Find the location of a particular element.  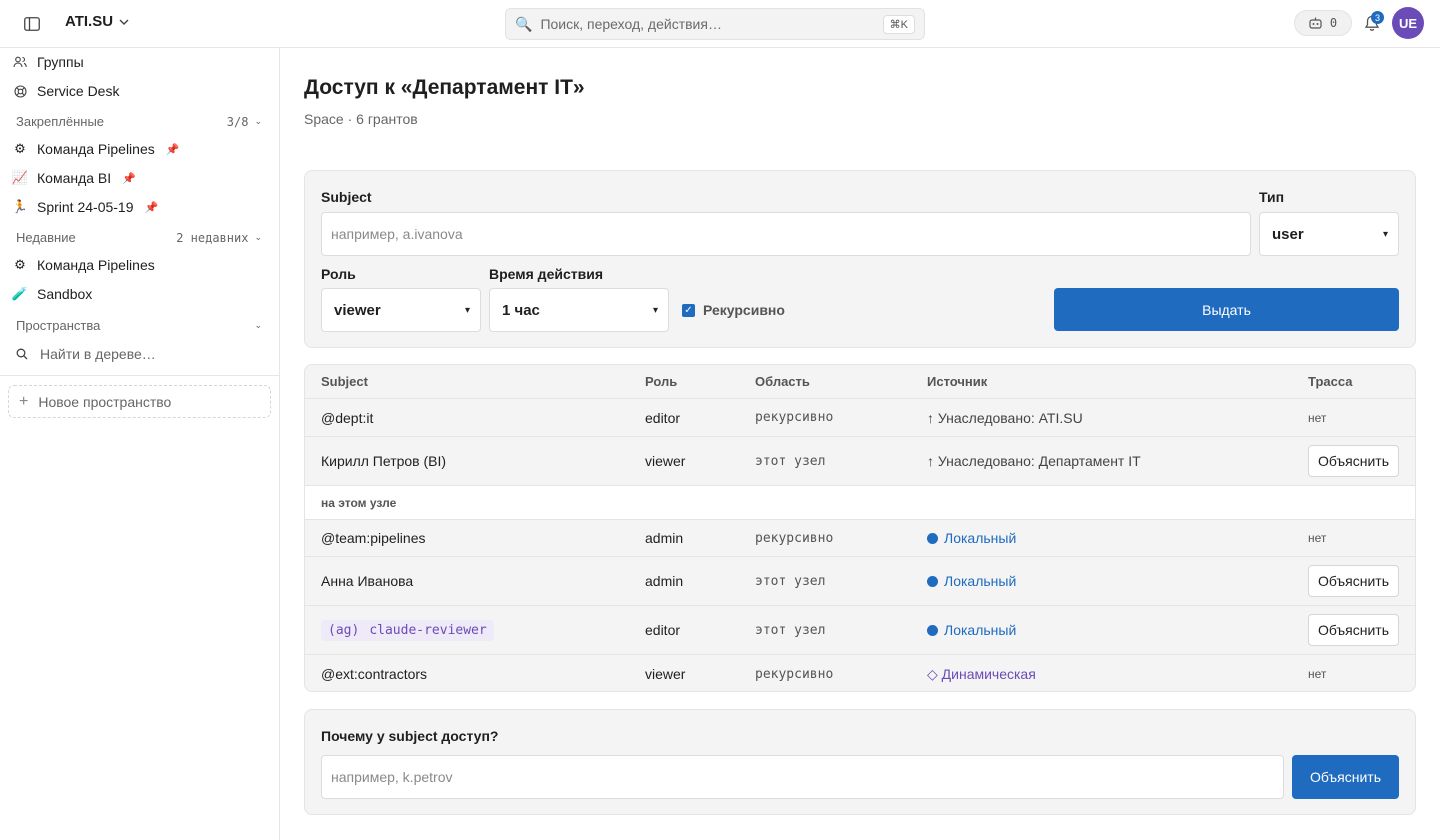

explain-title: Почему у subject доступ? is located at coordinates (410, 736).